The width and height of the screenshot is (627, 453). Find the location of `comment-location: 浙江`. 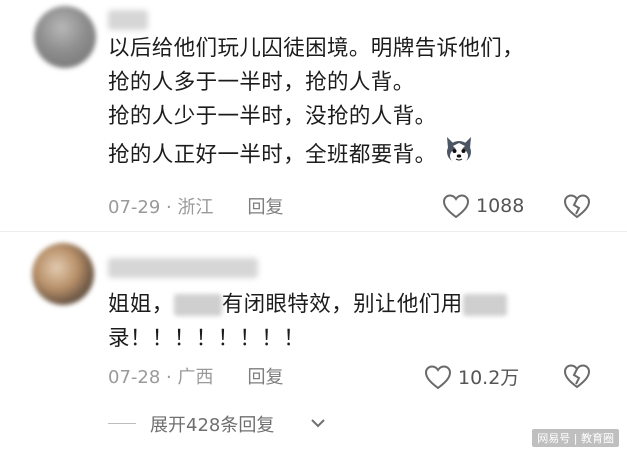

comment-location: 浙江 is located at coordinates (195, 207).